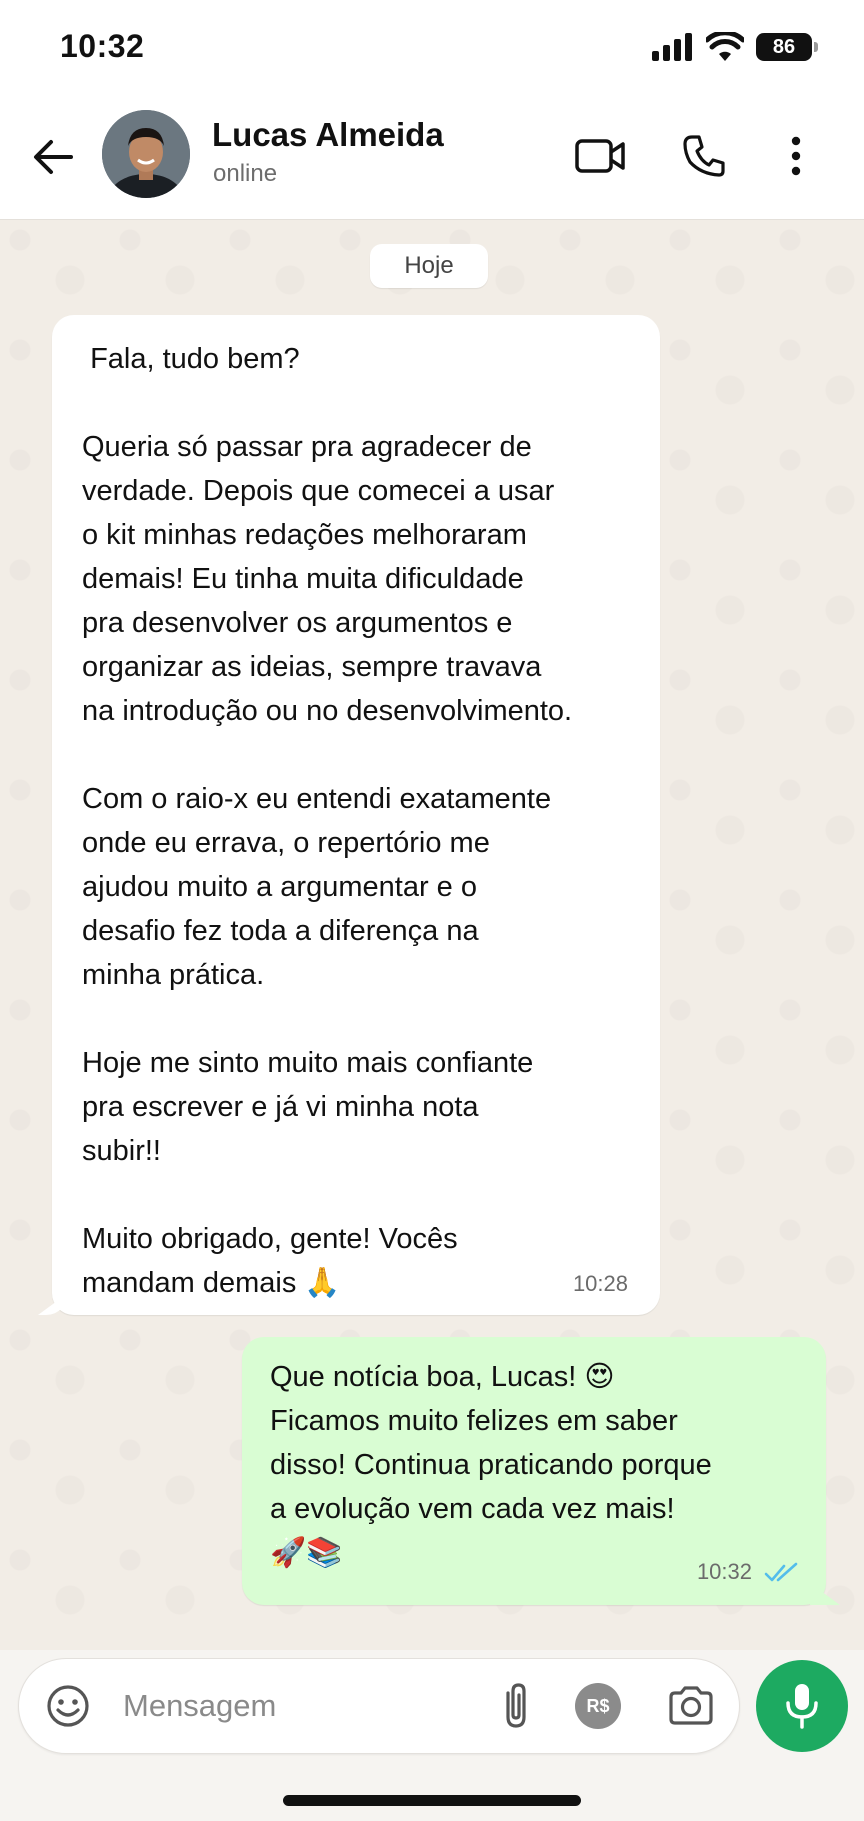 This screenshot has height=1821, width=864. What do you see at coordinates (600, 1283) in the screenshot?
I see `incoming-message-time: 10:28` at bounding box center [600, 1283].